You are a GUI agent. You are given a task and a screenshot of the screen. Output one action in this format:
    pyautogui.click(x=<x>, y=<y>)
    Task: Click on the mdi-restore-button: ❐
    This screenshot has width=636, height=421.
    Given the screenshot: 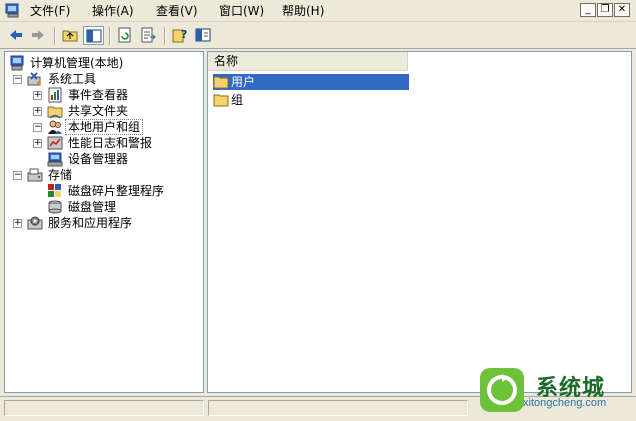 What is the action you would take?
    pyautogui.click(x=605, y=10)
    